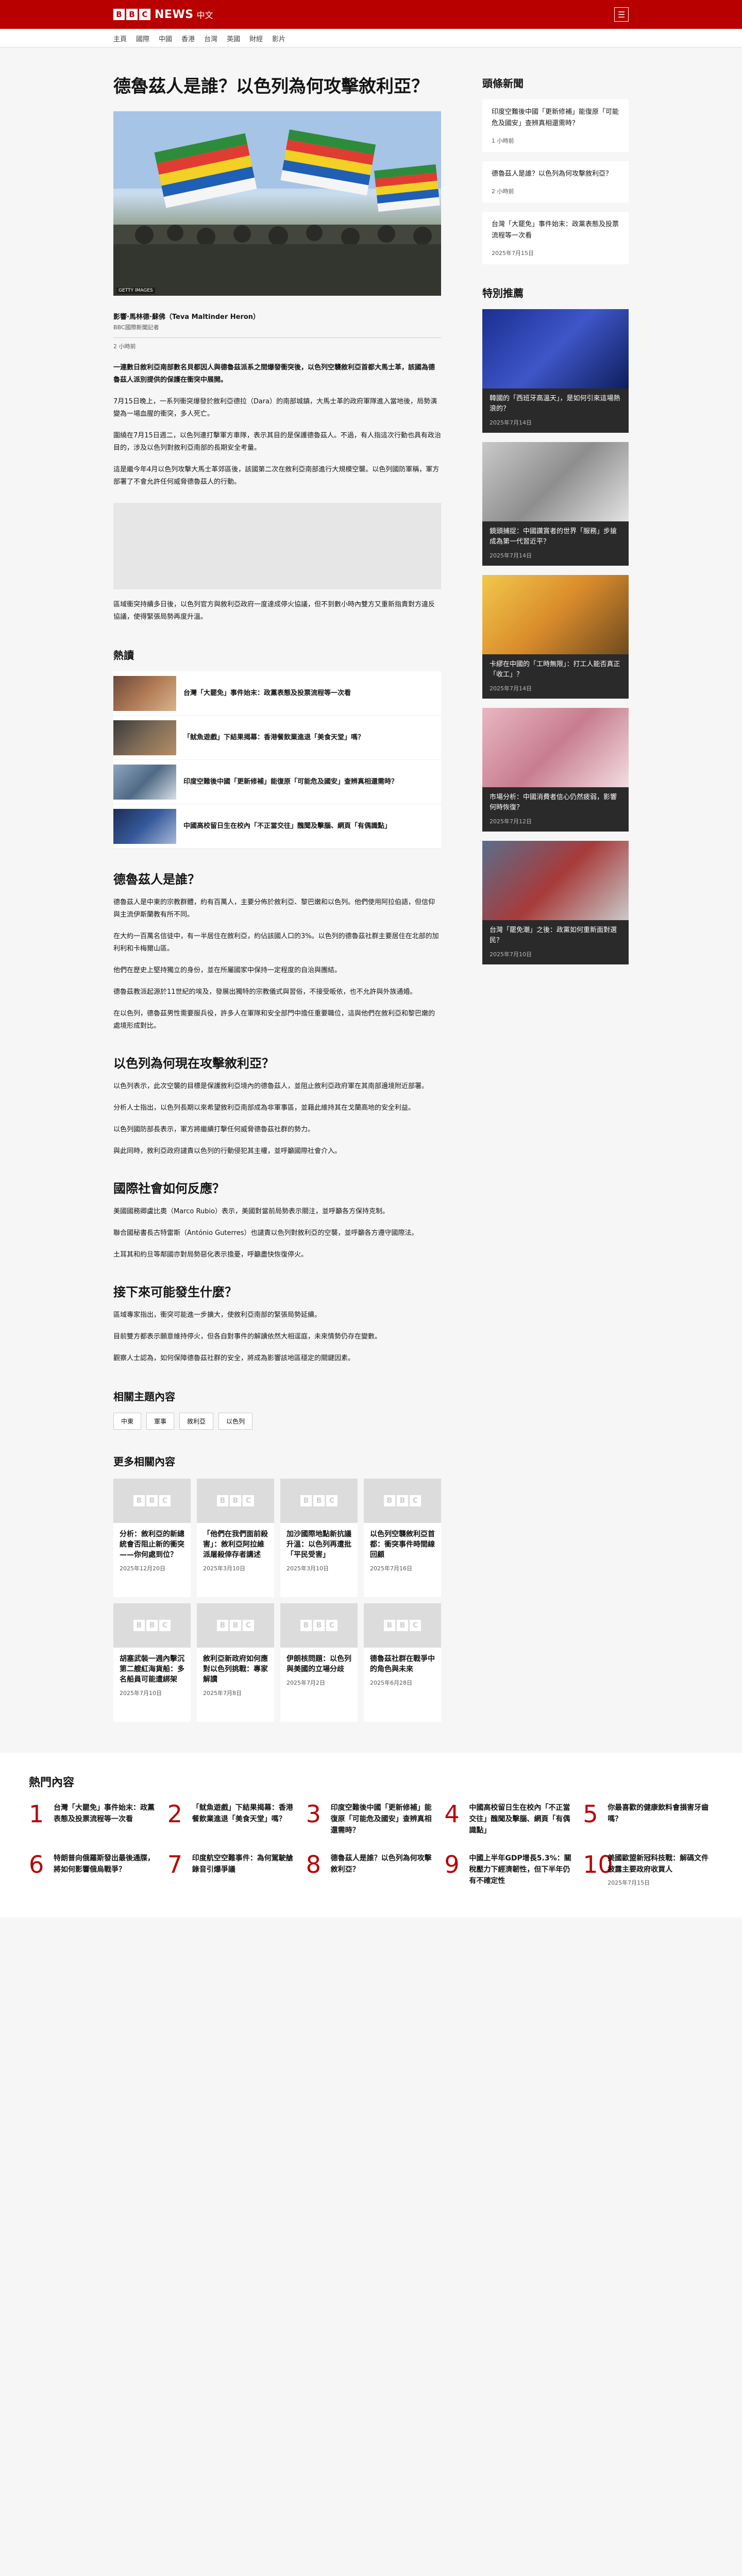 The width and height of the screenshot is (742, 2576). What do you see at coordinates (235, 1662) in the screenshot?
I see `more-related-card: BBC 敘利亞新政府如何應對以色列挑戰：專家解讀 2025年7月8日` at bounding box center [235, 1662].